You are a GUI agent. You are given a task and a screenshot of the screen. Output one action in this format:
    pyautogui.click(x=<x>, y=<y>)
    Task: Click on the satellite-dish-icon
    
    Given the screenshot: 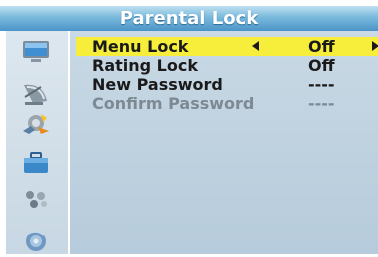 What is the action you would take?
    pyautogui.click(x=36, y=93)
    